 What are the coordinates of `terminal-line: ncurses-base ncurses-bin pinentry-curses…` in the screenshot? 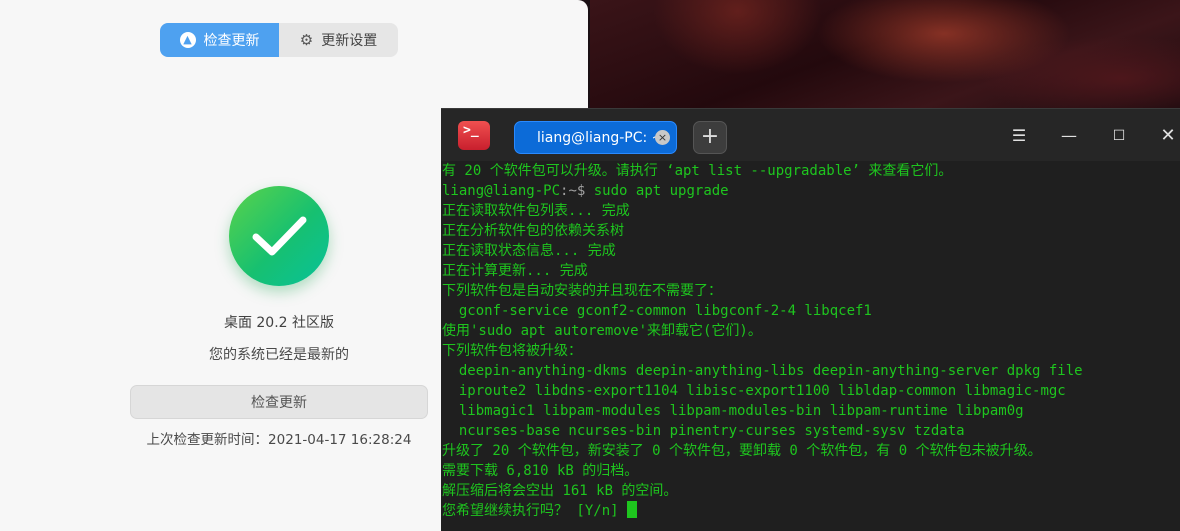 It's located at (703, 431).